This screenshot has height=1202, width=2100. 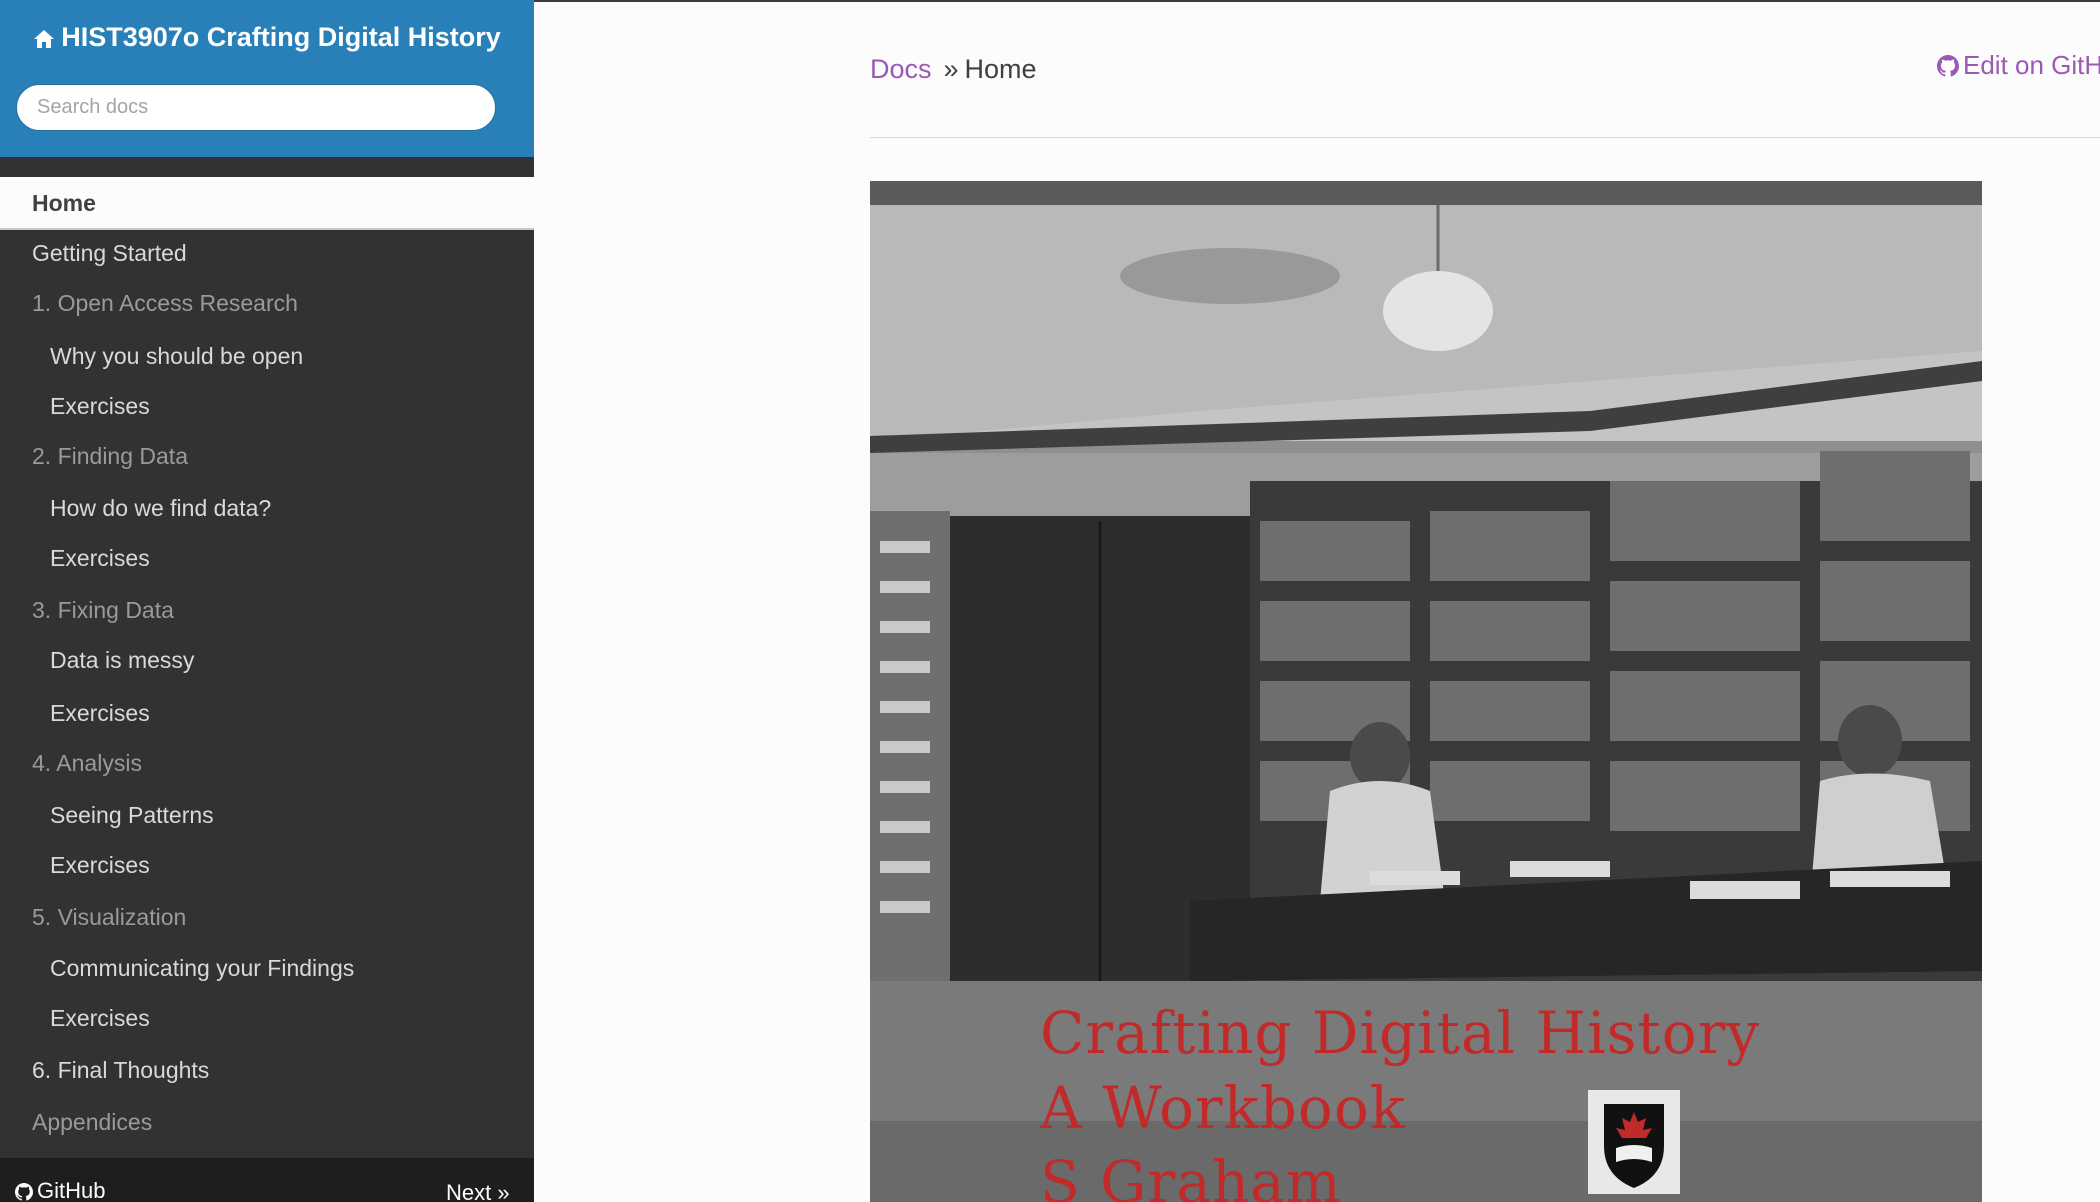 I want to click on edit-label: Edit on GitHub, so click(x=2031, y=65).